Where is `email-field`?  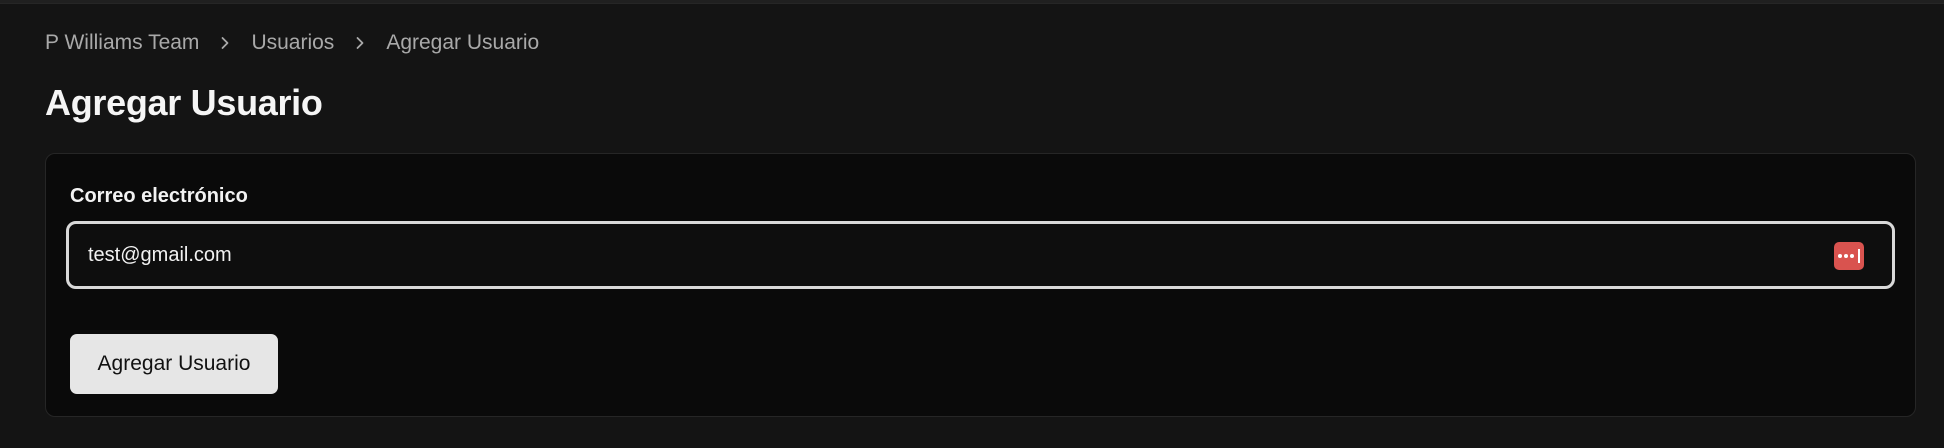
email-field is located at coordinates (980, 255).